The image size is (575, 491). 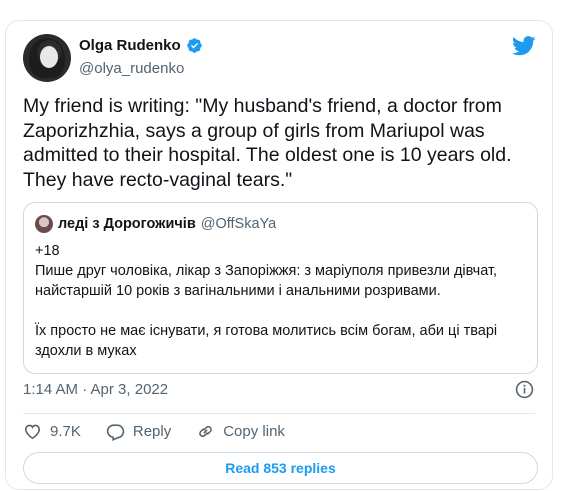 I want to click on info-icon, so click(x=524, y=389).